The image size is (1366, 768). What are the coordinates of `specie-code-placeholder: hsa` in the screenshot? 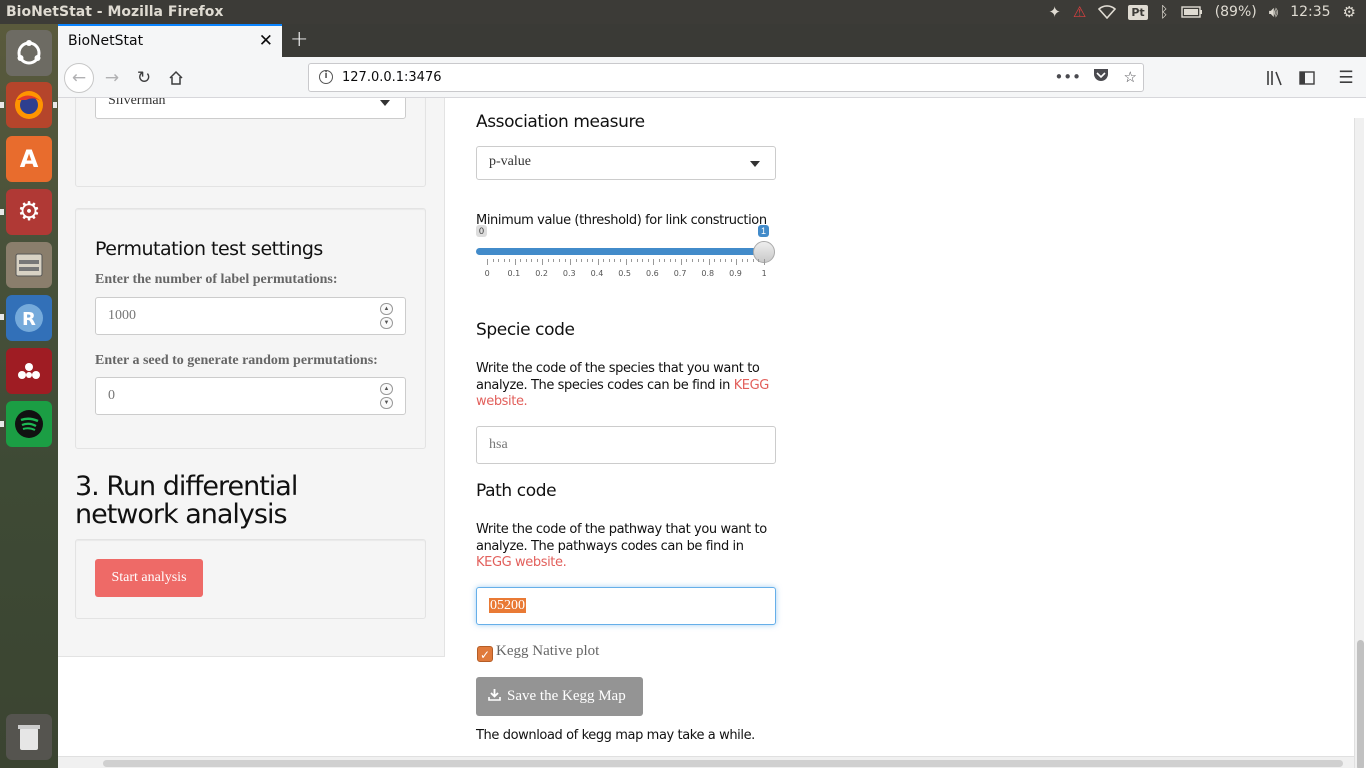 It's located at (498, 444).